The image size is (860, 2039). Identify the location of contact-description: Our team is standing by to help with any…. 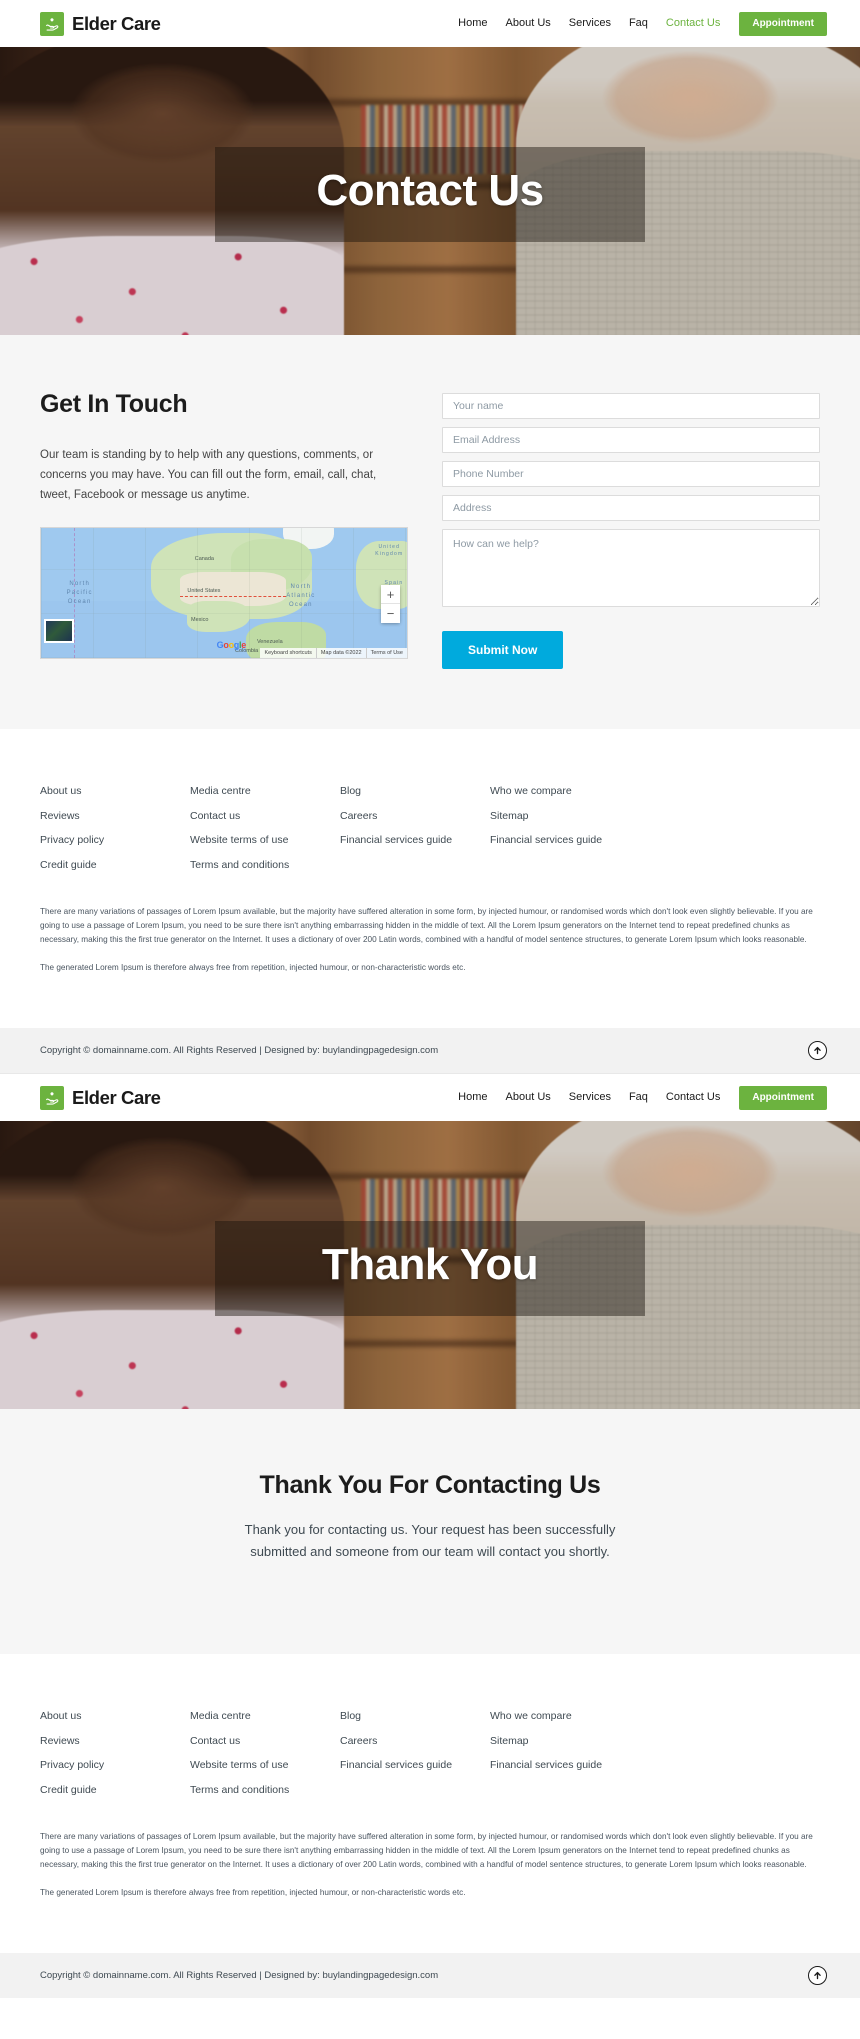
(208, 475).